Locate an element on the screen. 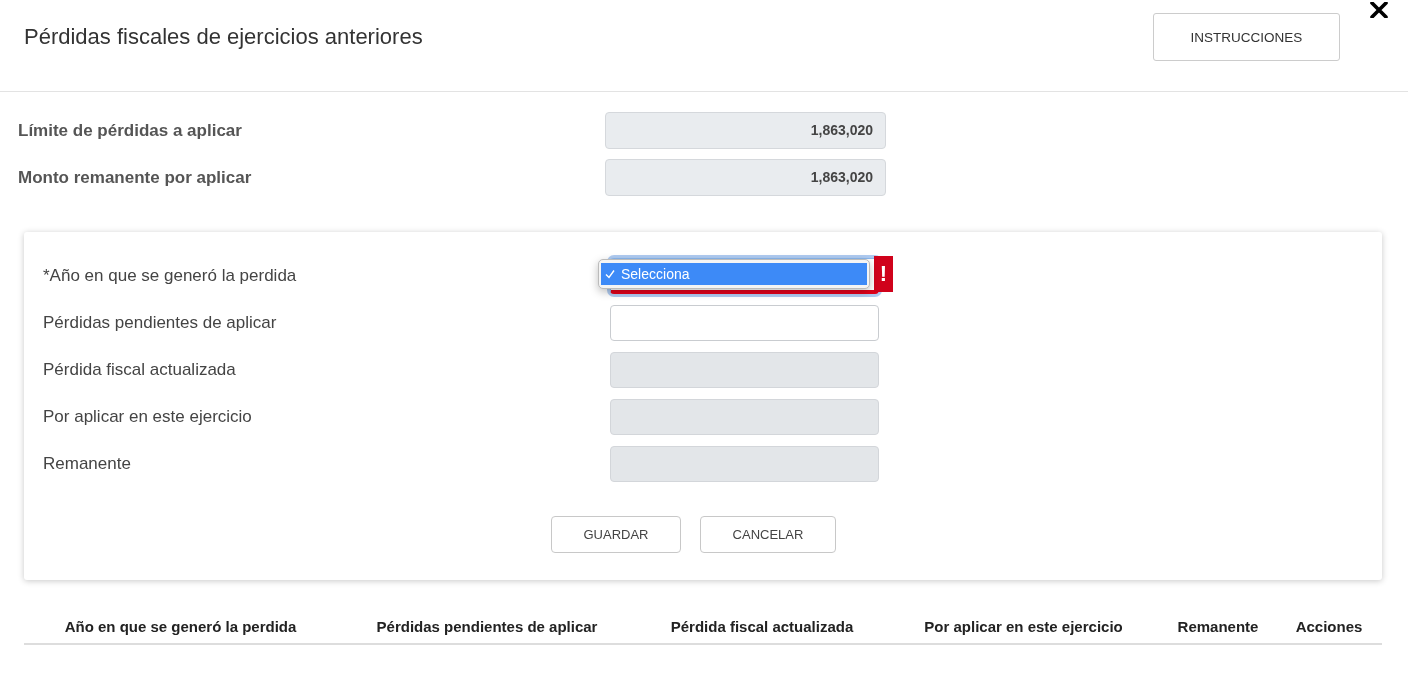 Image resolution: width=1408 pixels, height=685 pixels. field-label: Por aplicar en este ejercicio is located at coordinates (148, 417).